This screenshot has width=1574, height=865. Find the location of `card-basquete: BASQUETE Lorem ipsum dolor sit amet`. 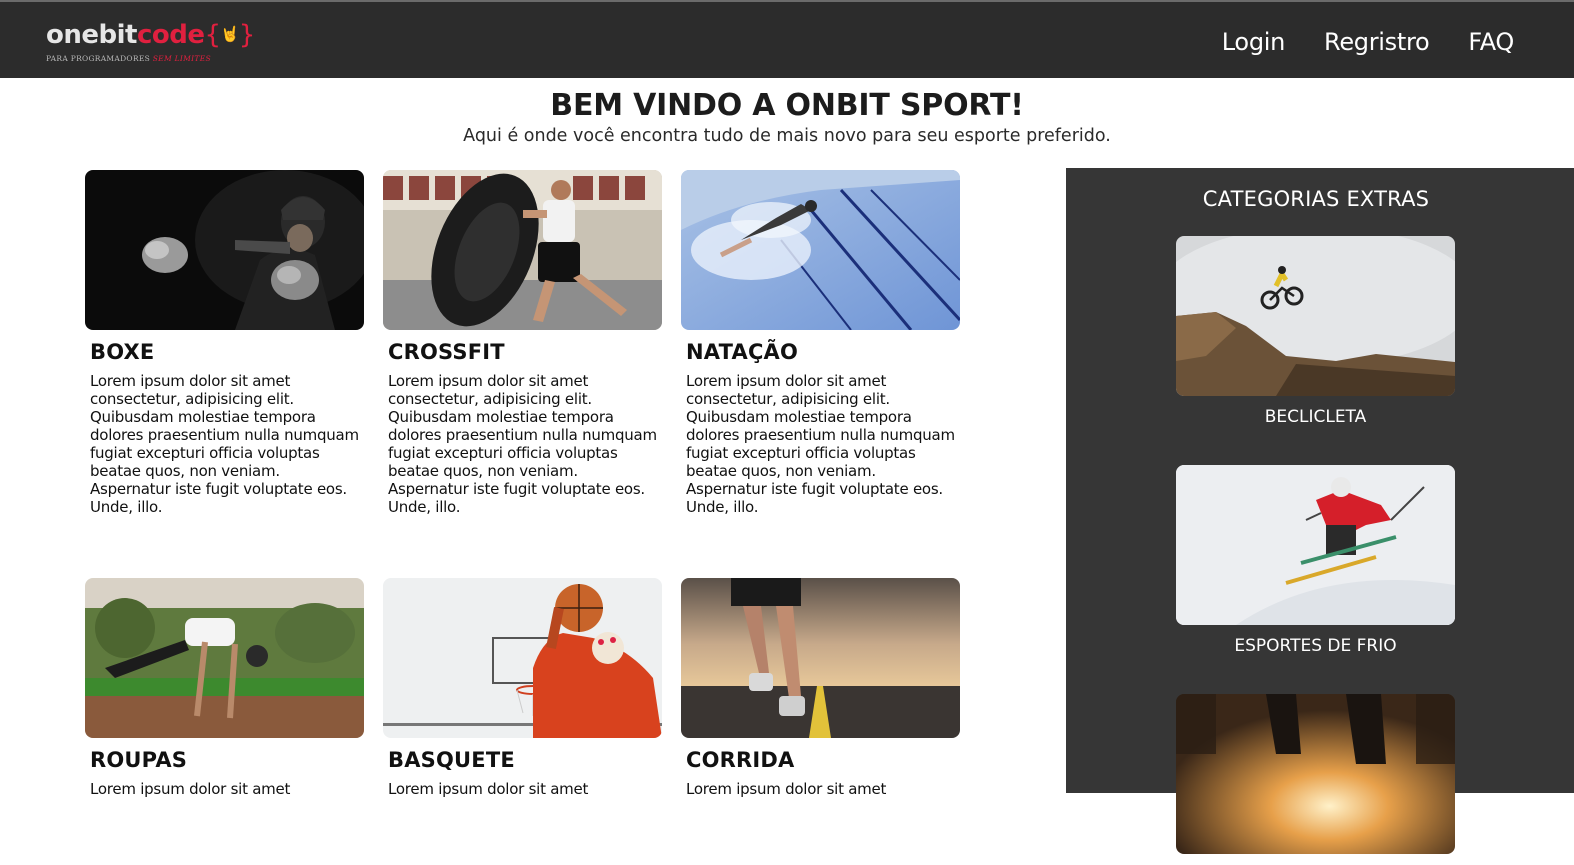

card-basquete: BASQUETE Lorem ipsum dolor sit amet is located at coordinates (522, 688).